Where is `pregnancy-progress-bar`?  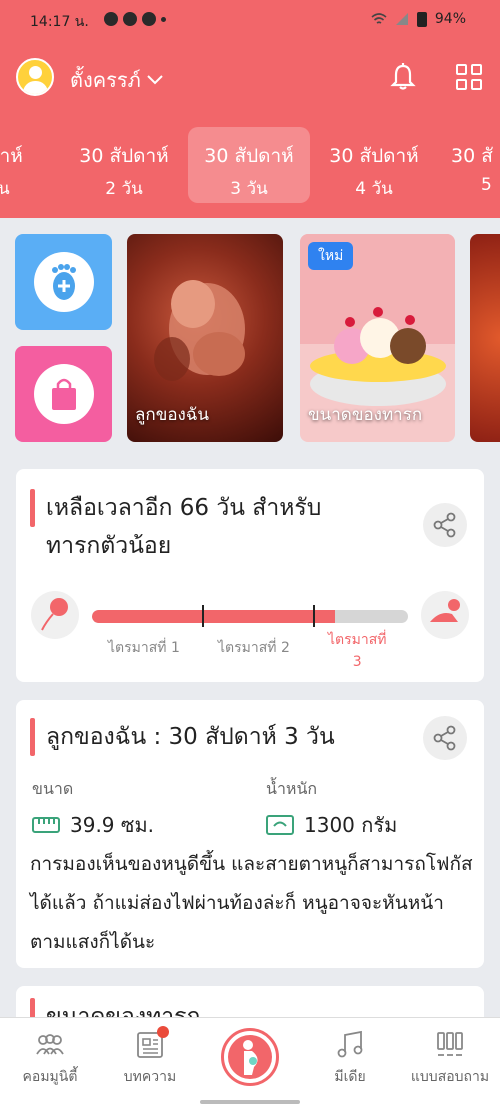
pregnancy-progress-bar is located at coordinates (250, 616).